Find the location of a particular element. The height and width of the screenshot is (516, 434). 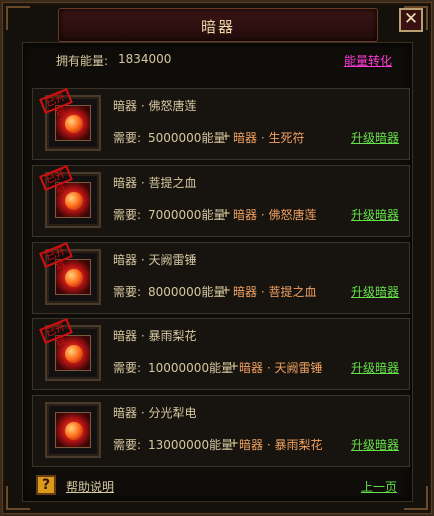

req-cost: 8000000能量 is located at coordinates (187, 292).